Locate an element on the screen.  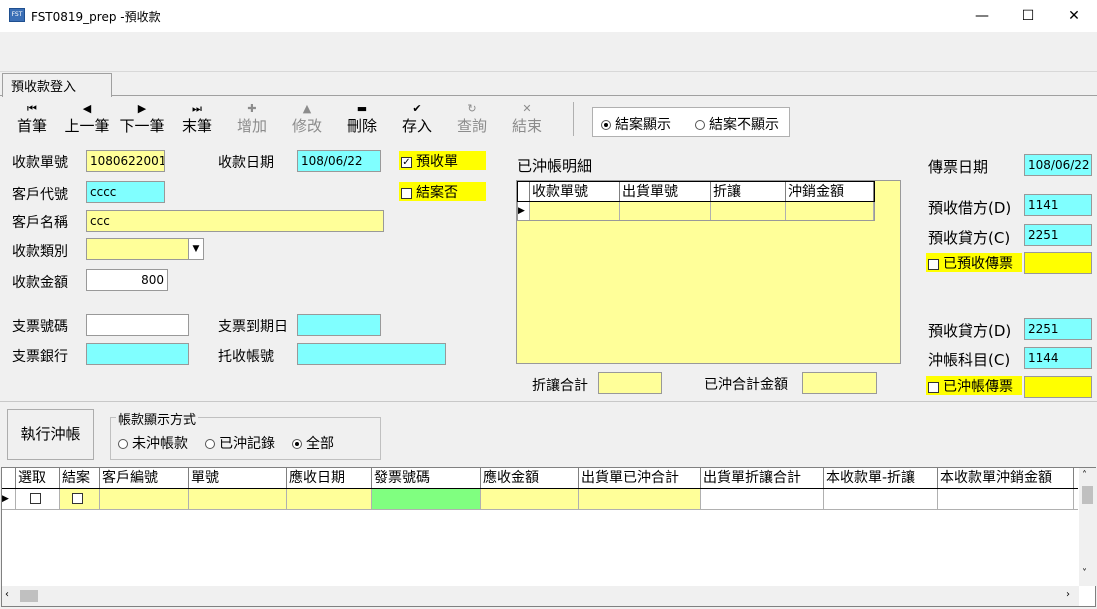
offset-voucher-field is located at coordinates (1058, 387).